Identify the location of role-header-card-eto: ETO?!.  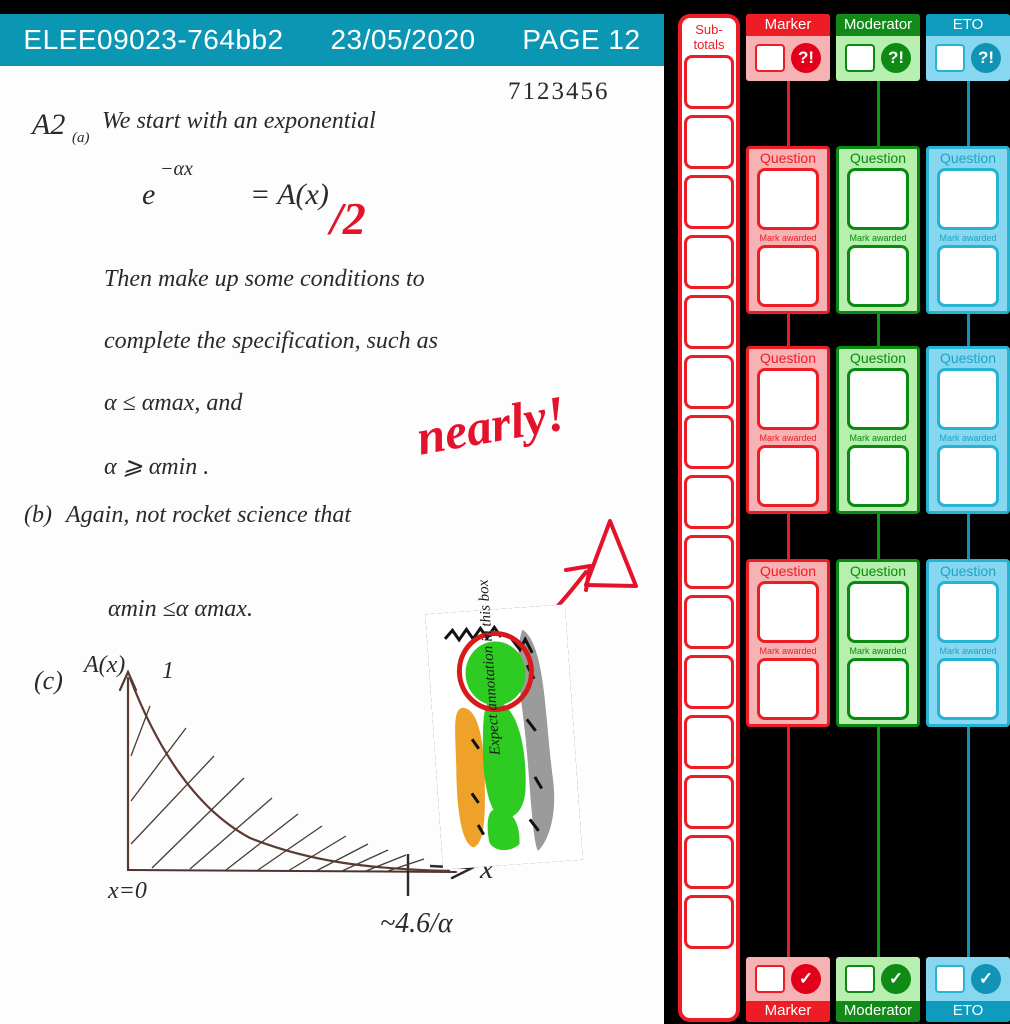
(968, 47).